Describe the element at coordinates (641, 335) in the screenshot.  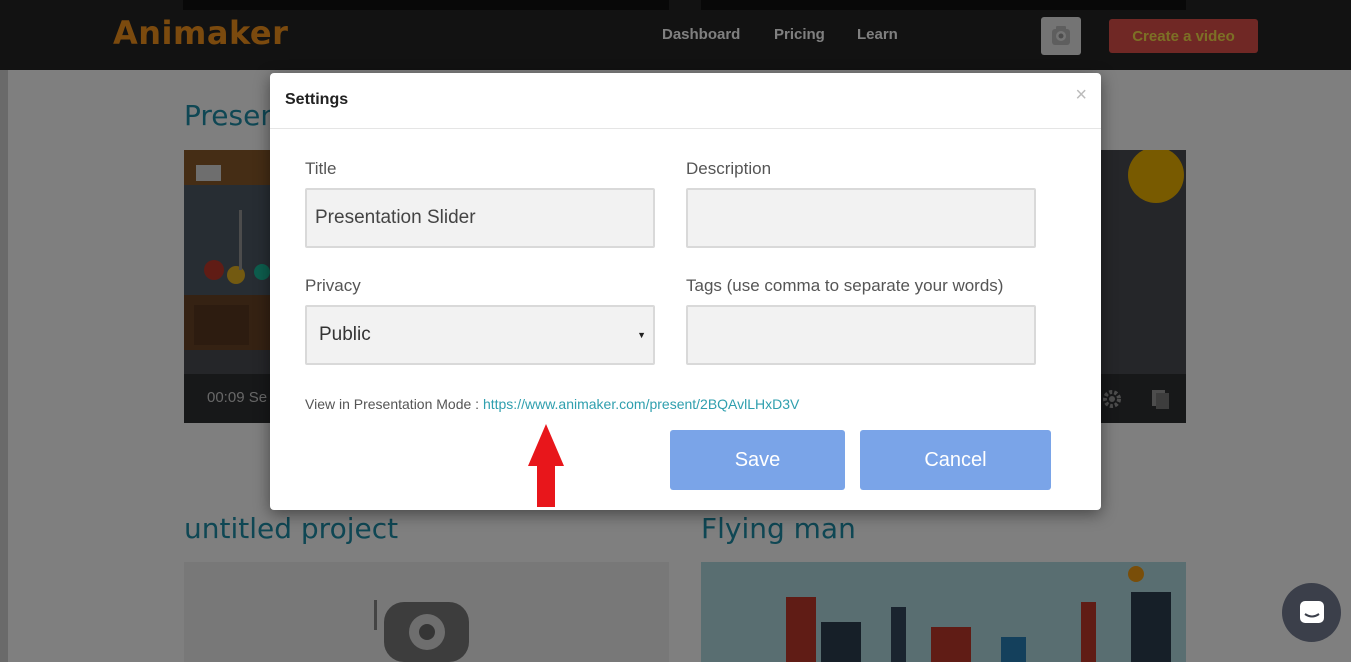
I see `caret-down-icon: ▼` at that location.